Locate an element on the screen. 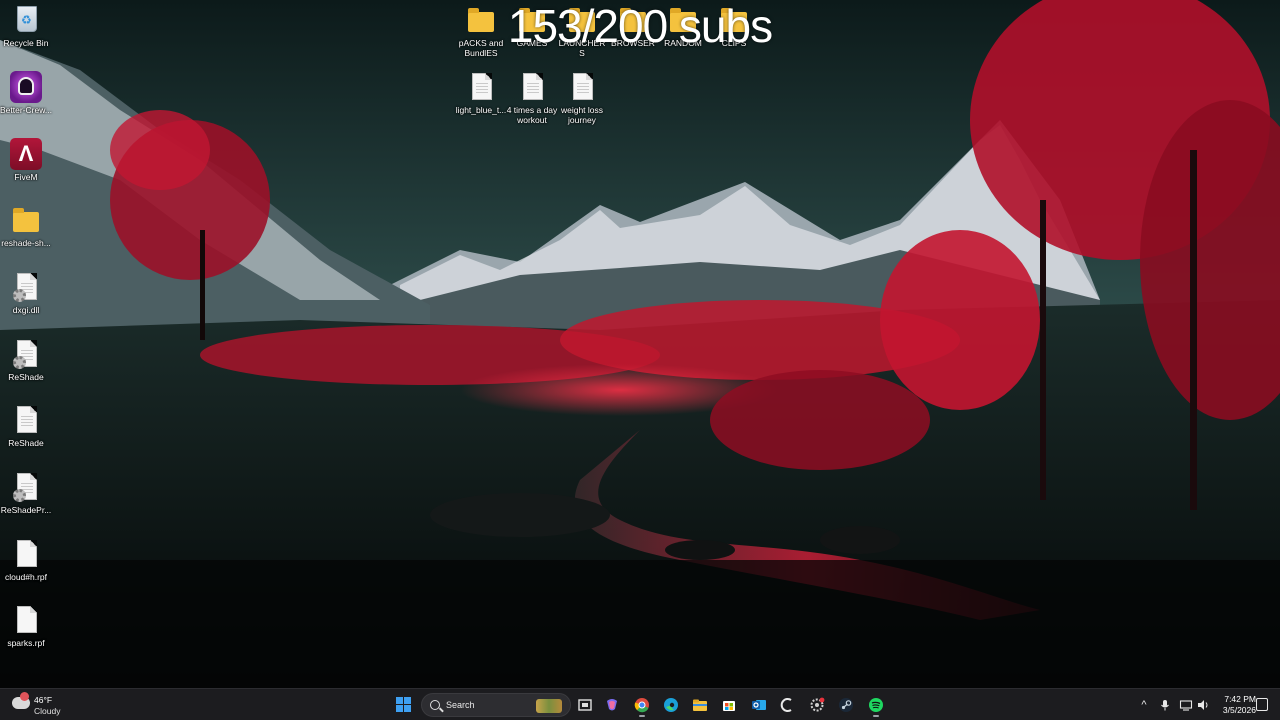 Image resolution: width=1280 pixels, height=720 pixels. taskbar-file-explorer is located at coordinates (700, 705).